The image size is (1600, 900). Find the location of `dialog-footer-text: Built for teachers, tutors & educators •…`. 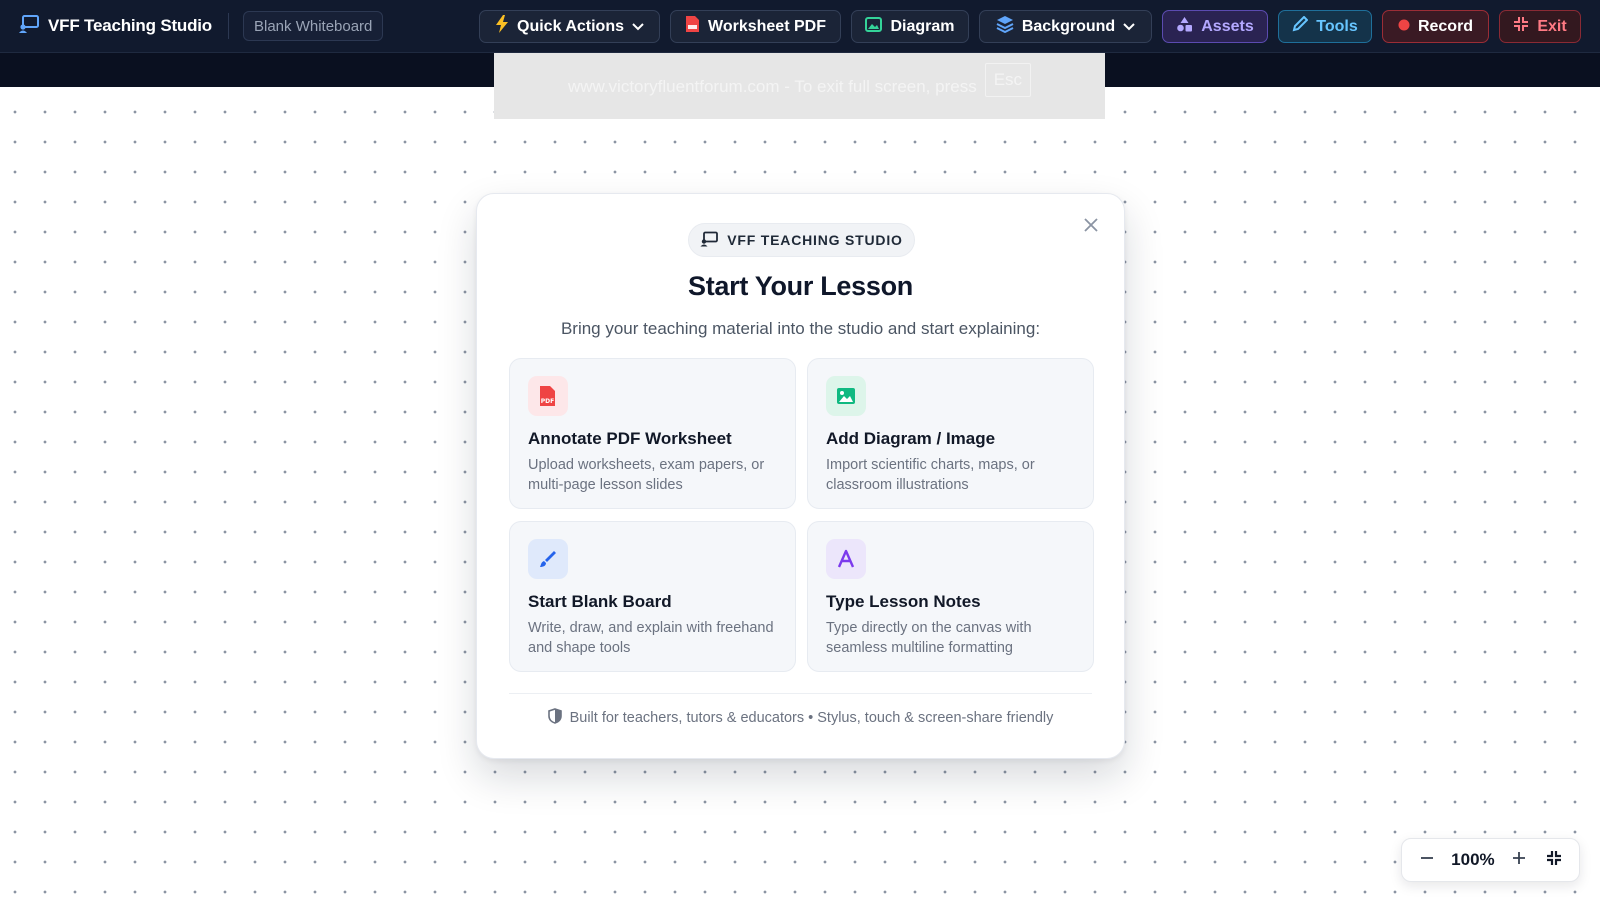

dialog-footer-text: Built for teachers, tutors & educators •… is located at coordinates (811, 718).